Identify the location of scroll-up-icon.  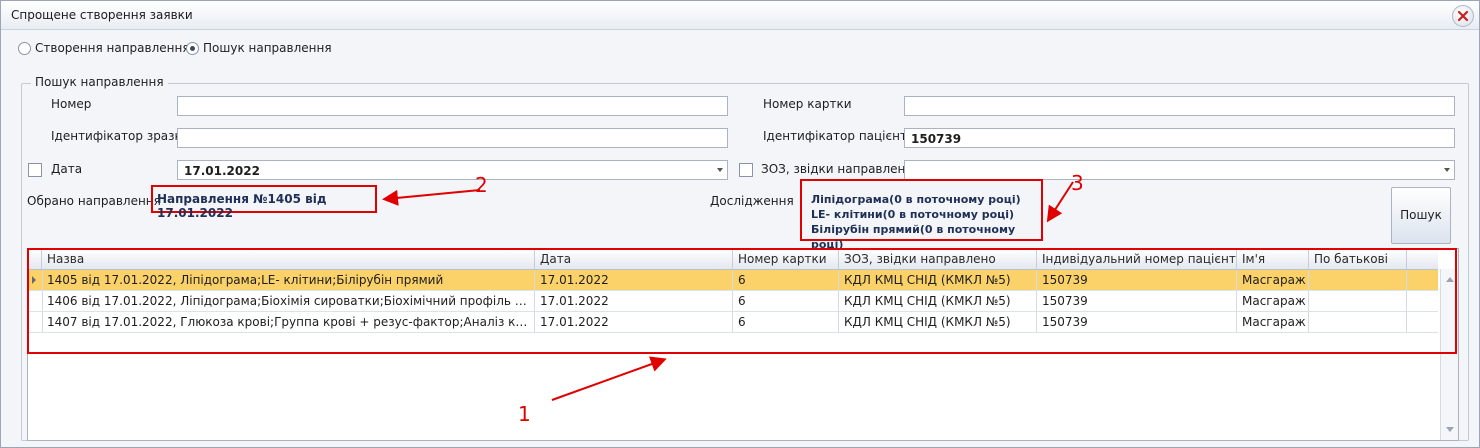
(1450, 279).